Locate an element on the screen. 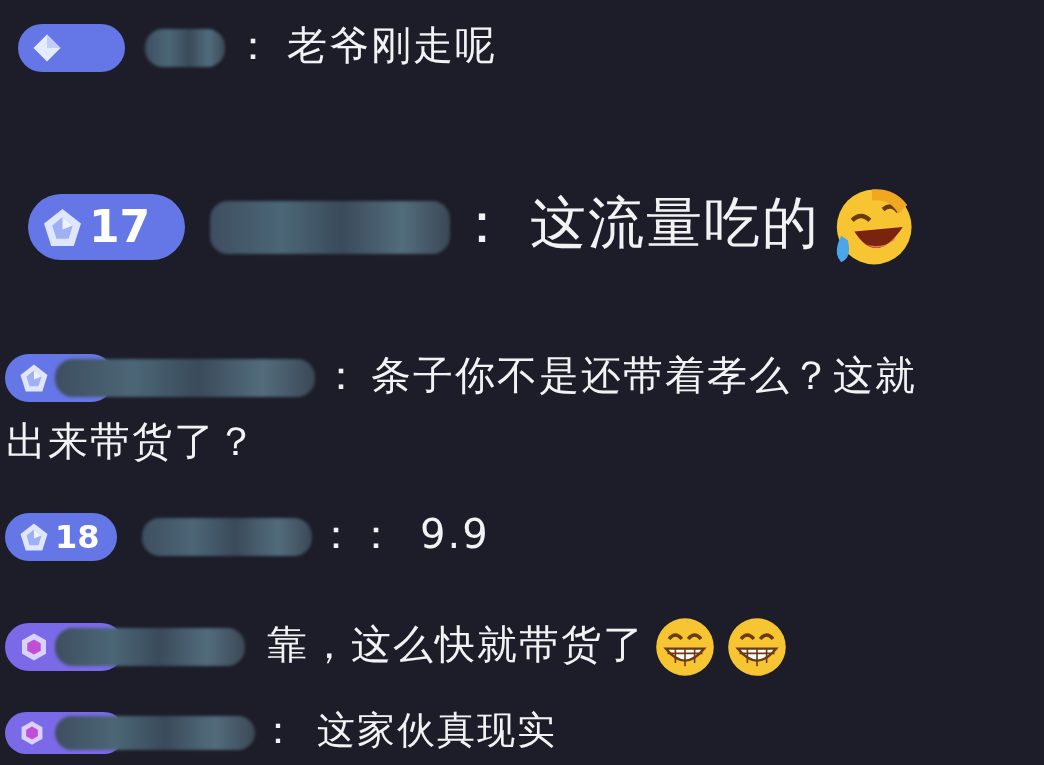 Image resolution: width=1044 pixels, height=765 pixels. level-number: 18 is located at coordinates (77, 537).